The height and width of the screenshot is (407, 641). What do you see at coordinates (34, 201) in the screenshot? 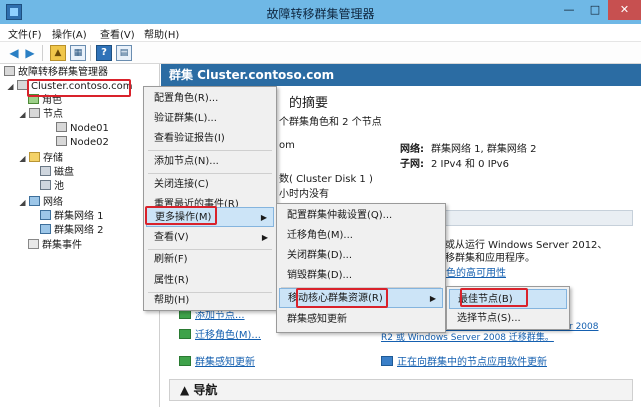
I see `networks-icon` at bounding box center [34, 201].